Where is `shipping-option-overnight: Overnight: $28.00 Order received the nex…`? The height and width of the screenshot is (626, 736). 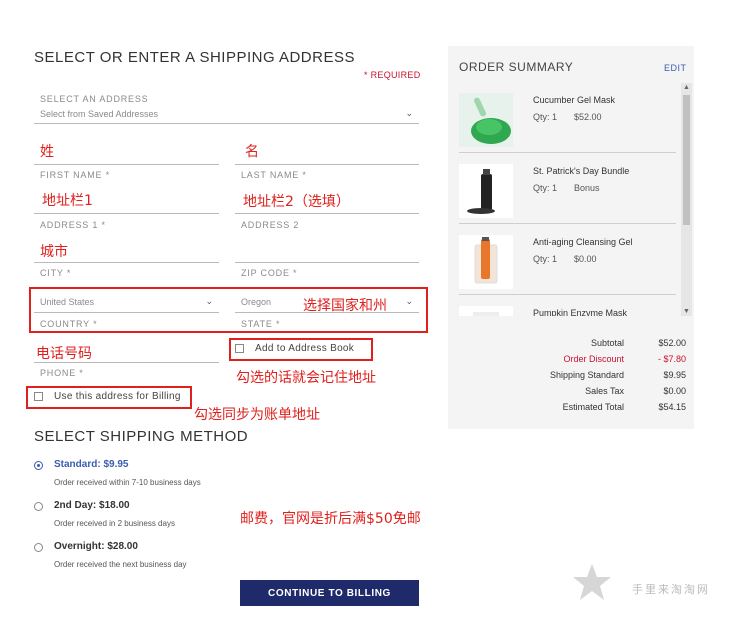 shipping-option-overnight: Overnight: $28.00 Order received the nex… is located at coordinates (144, 555).